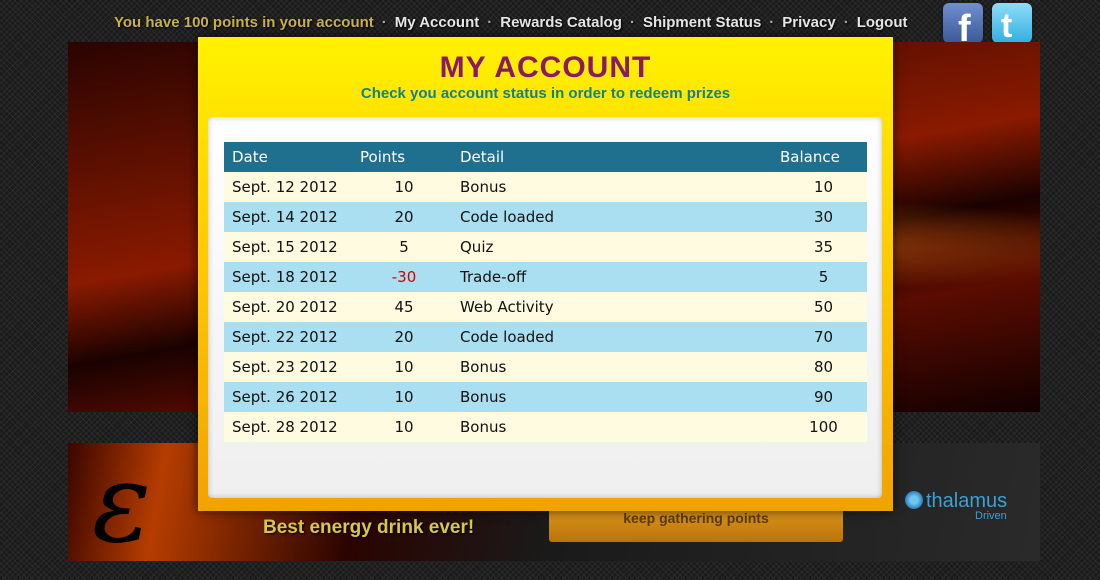  Describe the element at coordinates (823, 367) in the screenshot. I see `cell-balance: 80` at that location.